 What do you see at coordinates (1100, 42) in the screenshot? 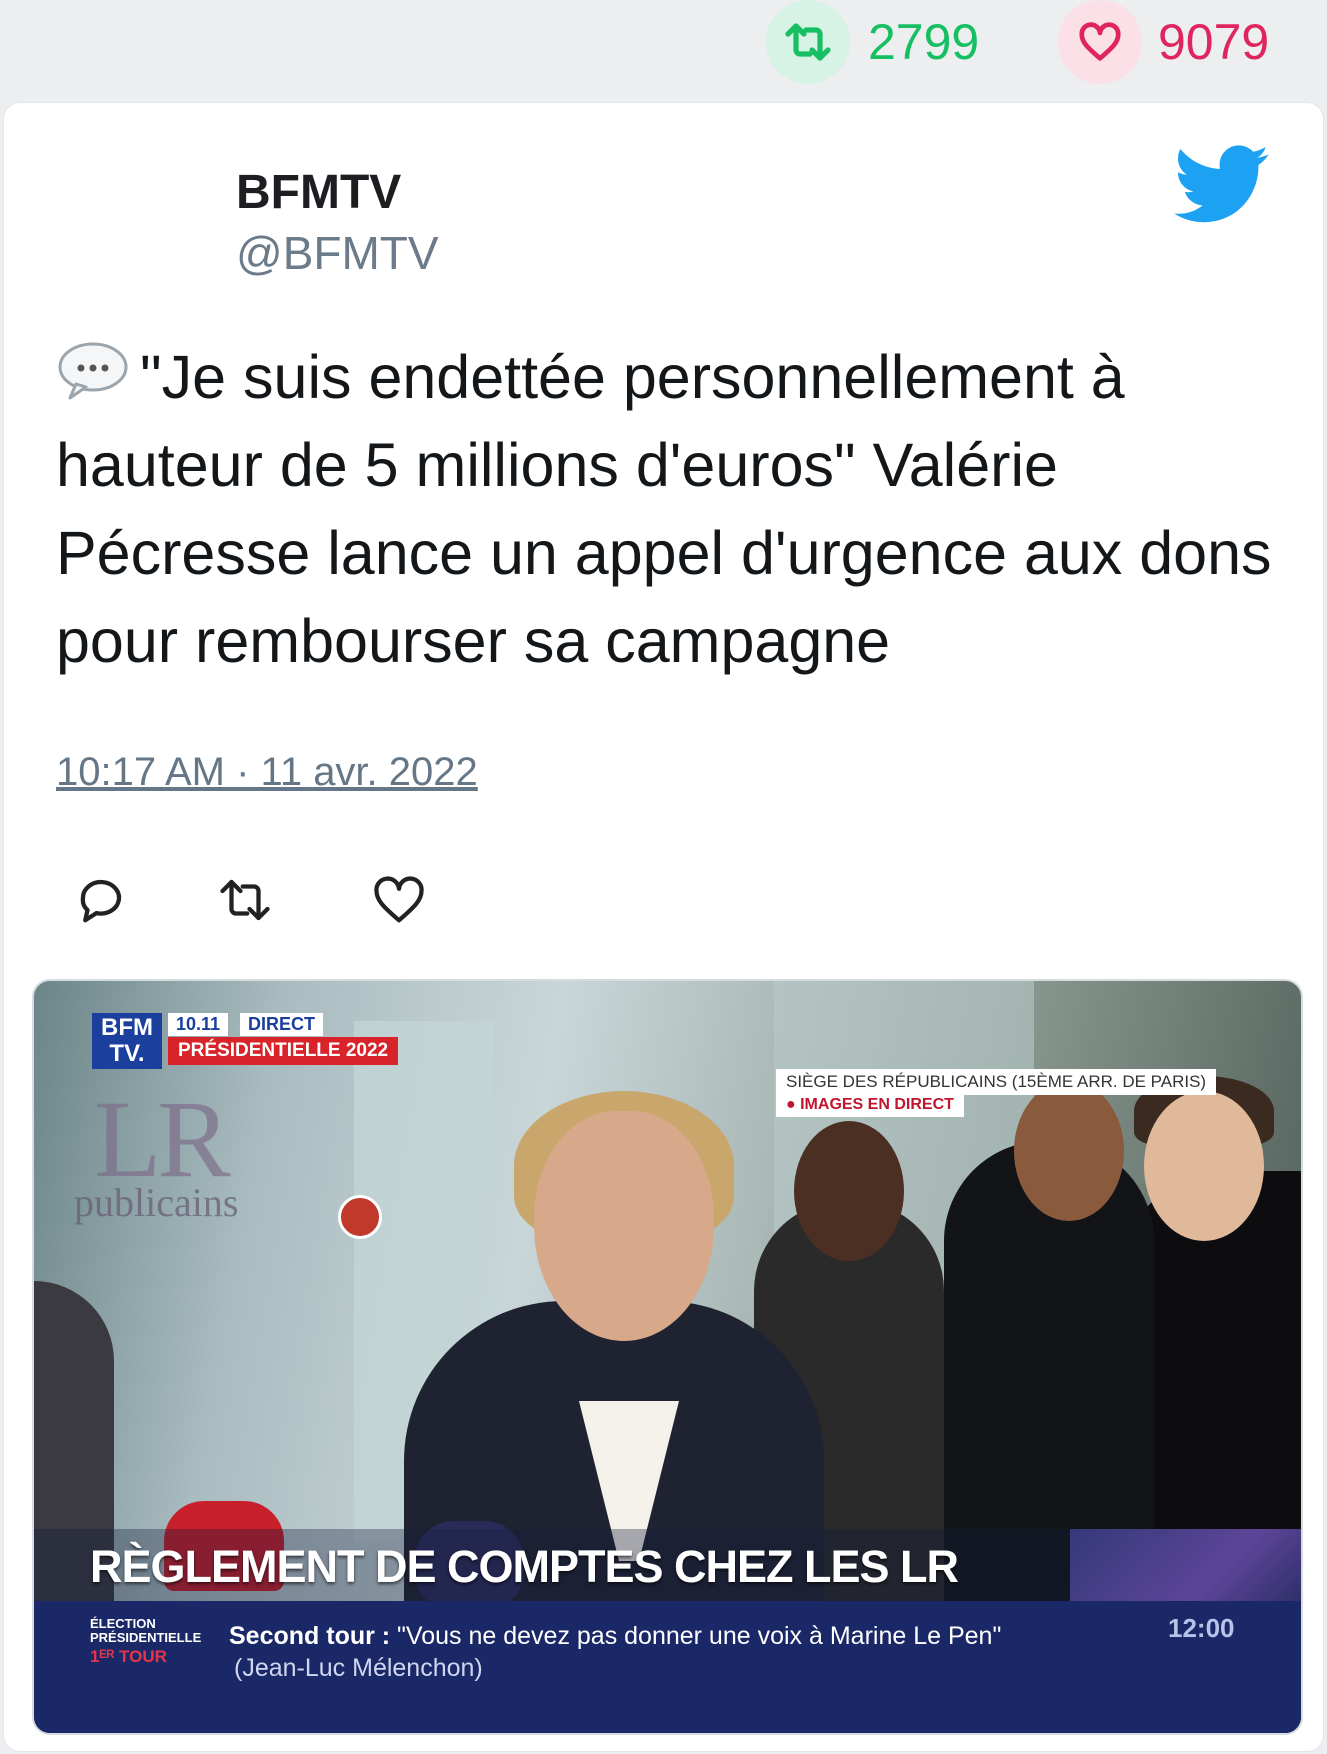
I see `like-count-icon` at bounding box center [1100, 42].